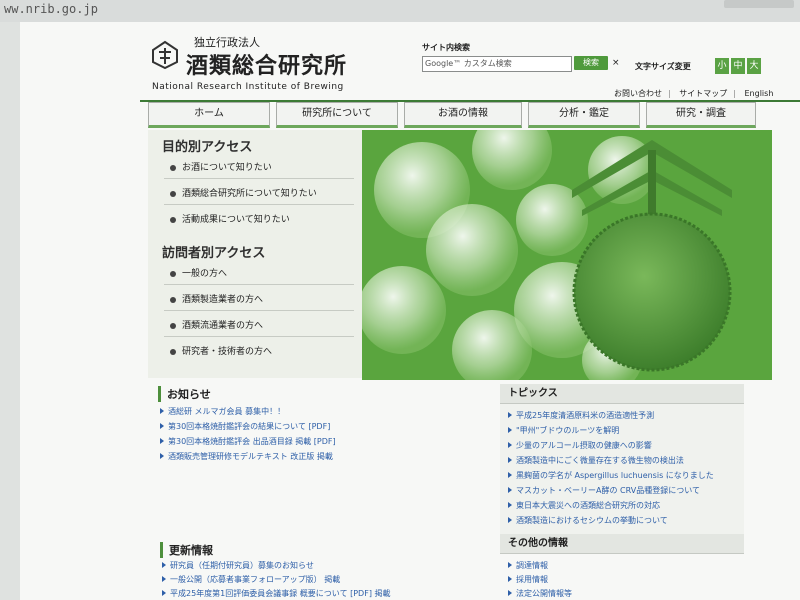 The image size is (800, 600). I want to click on other-info-link: 採用情報, so click(528, 579).